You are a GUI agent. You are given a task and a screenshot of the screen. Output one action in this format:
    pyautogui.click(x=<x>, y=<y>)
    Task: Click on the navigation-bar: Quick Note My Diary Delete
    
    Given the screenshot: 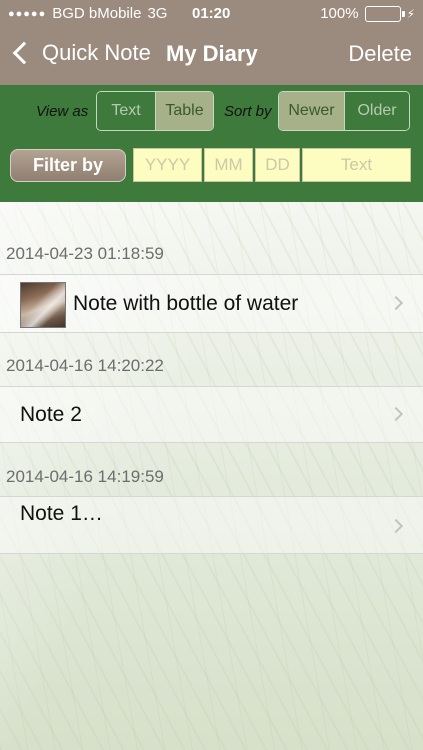 What is the action you would take?
    pyautogui.click(x=211, y=56)
    